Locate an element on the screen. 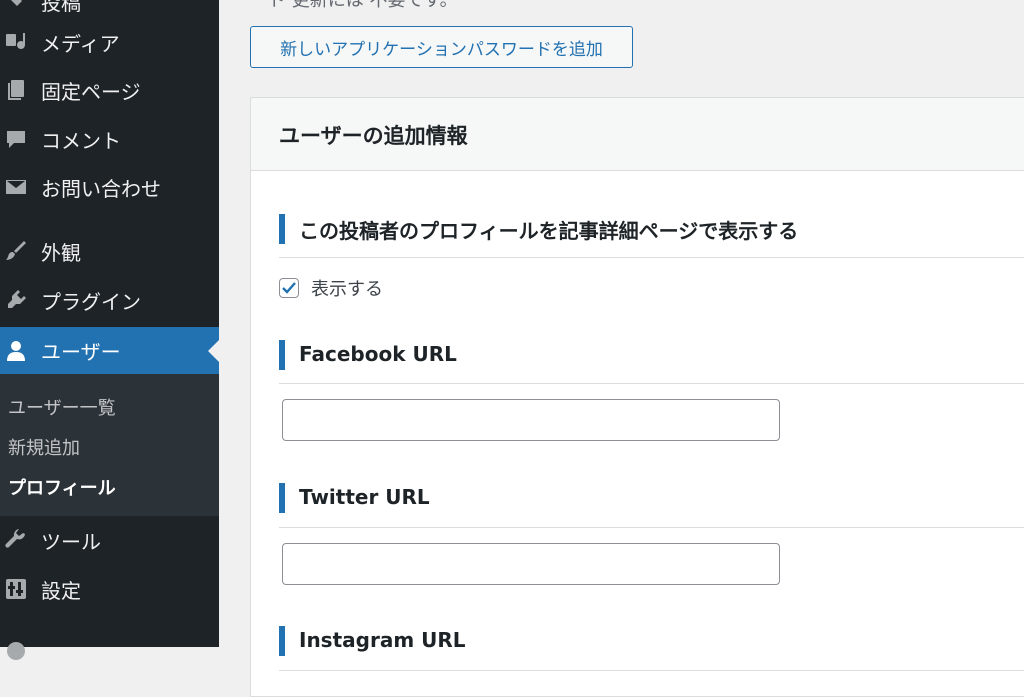  panel-title: ユーザーの追加情報 is located at coordinates (373, 136).